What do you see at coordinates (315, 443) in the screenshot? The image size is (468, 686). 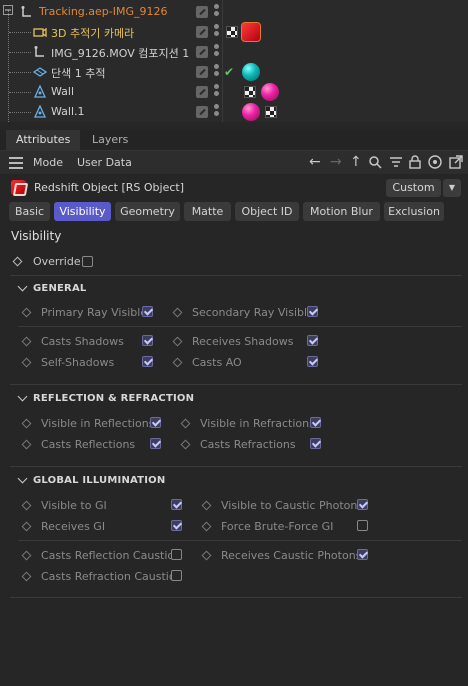 I see `casts-refractions-checkbox` at bounding box center [315, 443].